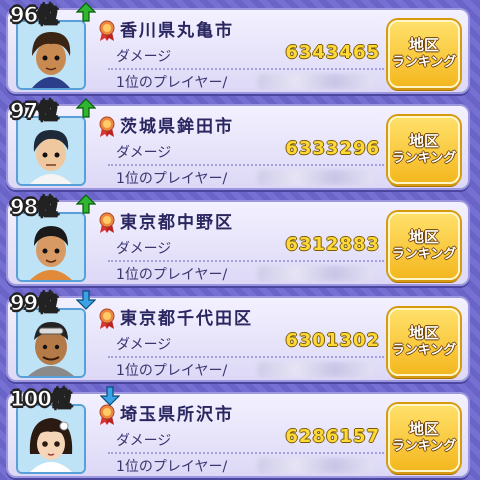 The image size is (480, 480). What do you see at coordinates (177, 223) in the screenshot?
I see `region-name: 東京都中野区` at bounding box center [177, 223].